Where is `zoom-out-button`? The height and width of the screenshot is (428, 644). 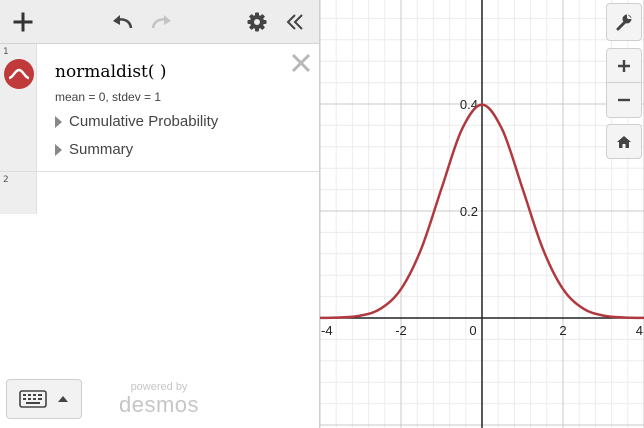 zoom-out-button is located at coordinates (624, 100).